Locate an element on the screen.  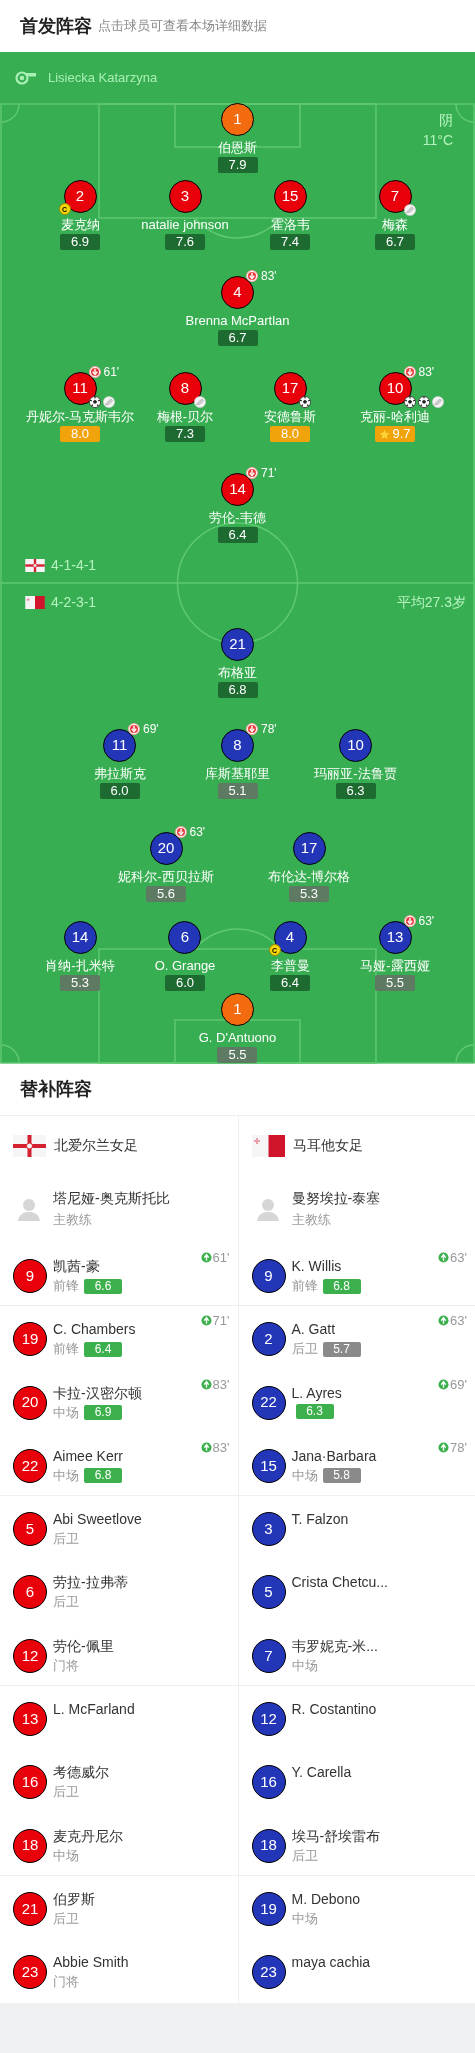
player-rating: 6.4 is located at coordinates (237, 535).